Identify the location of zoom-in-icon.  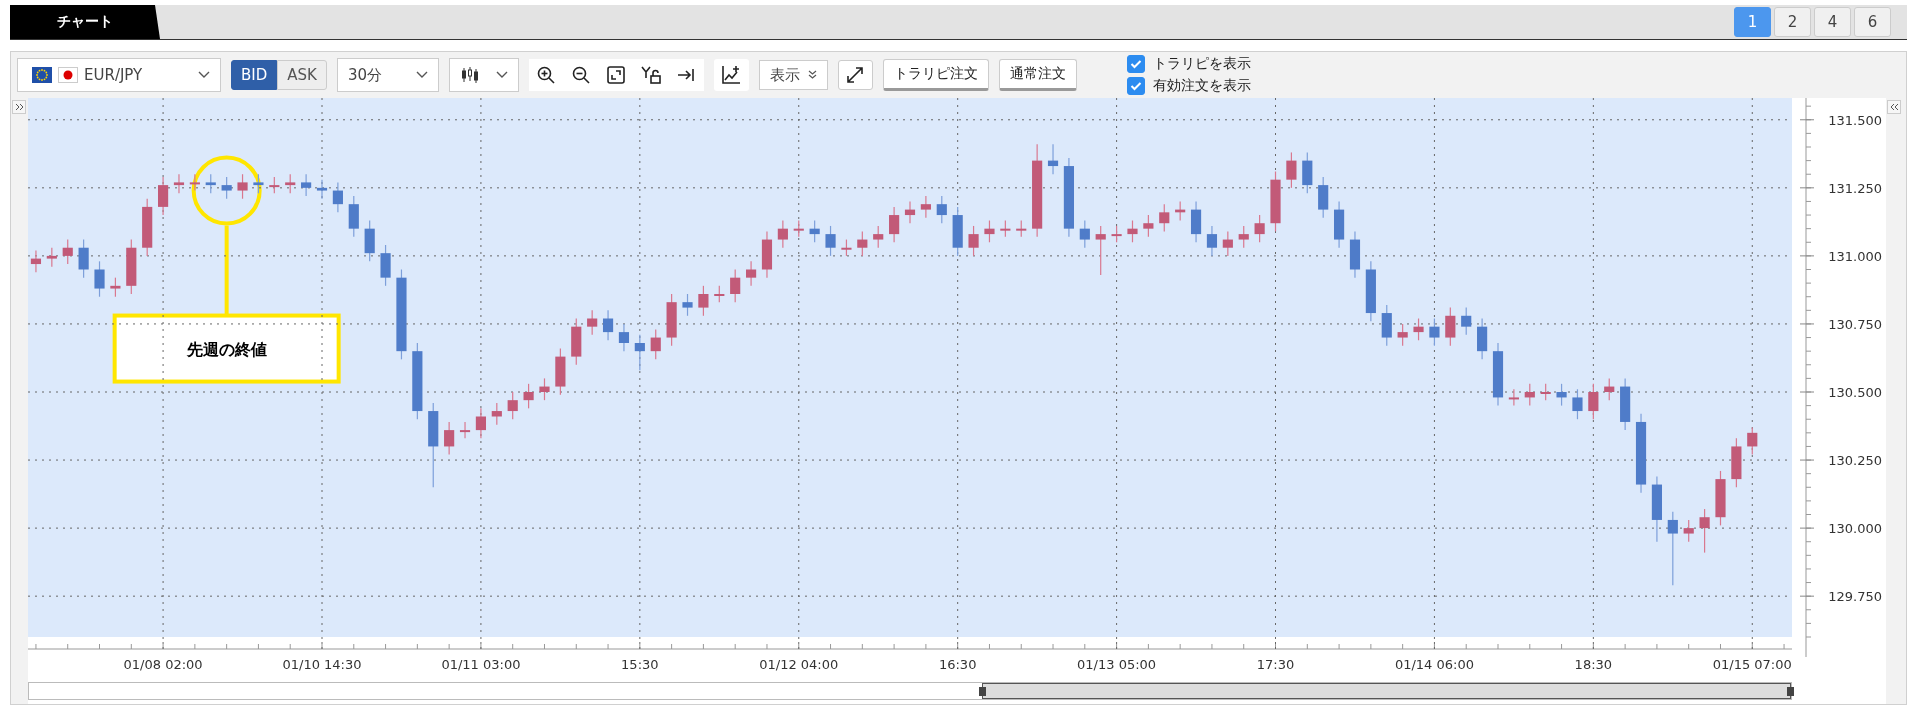
(546, 75).